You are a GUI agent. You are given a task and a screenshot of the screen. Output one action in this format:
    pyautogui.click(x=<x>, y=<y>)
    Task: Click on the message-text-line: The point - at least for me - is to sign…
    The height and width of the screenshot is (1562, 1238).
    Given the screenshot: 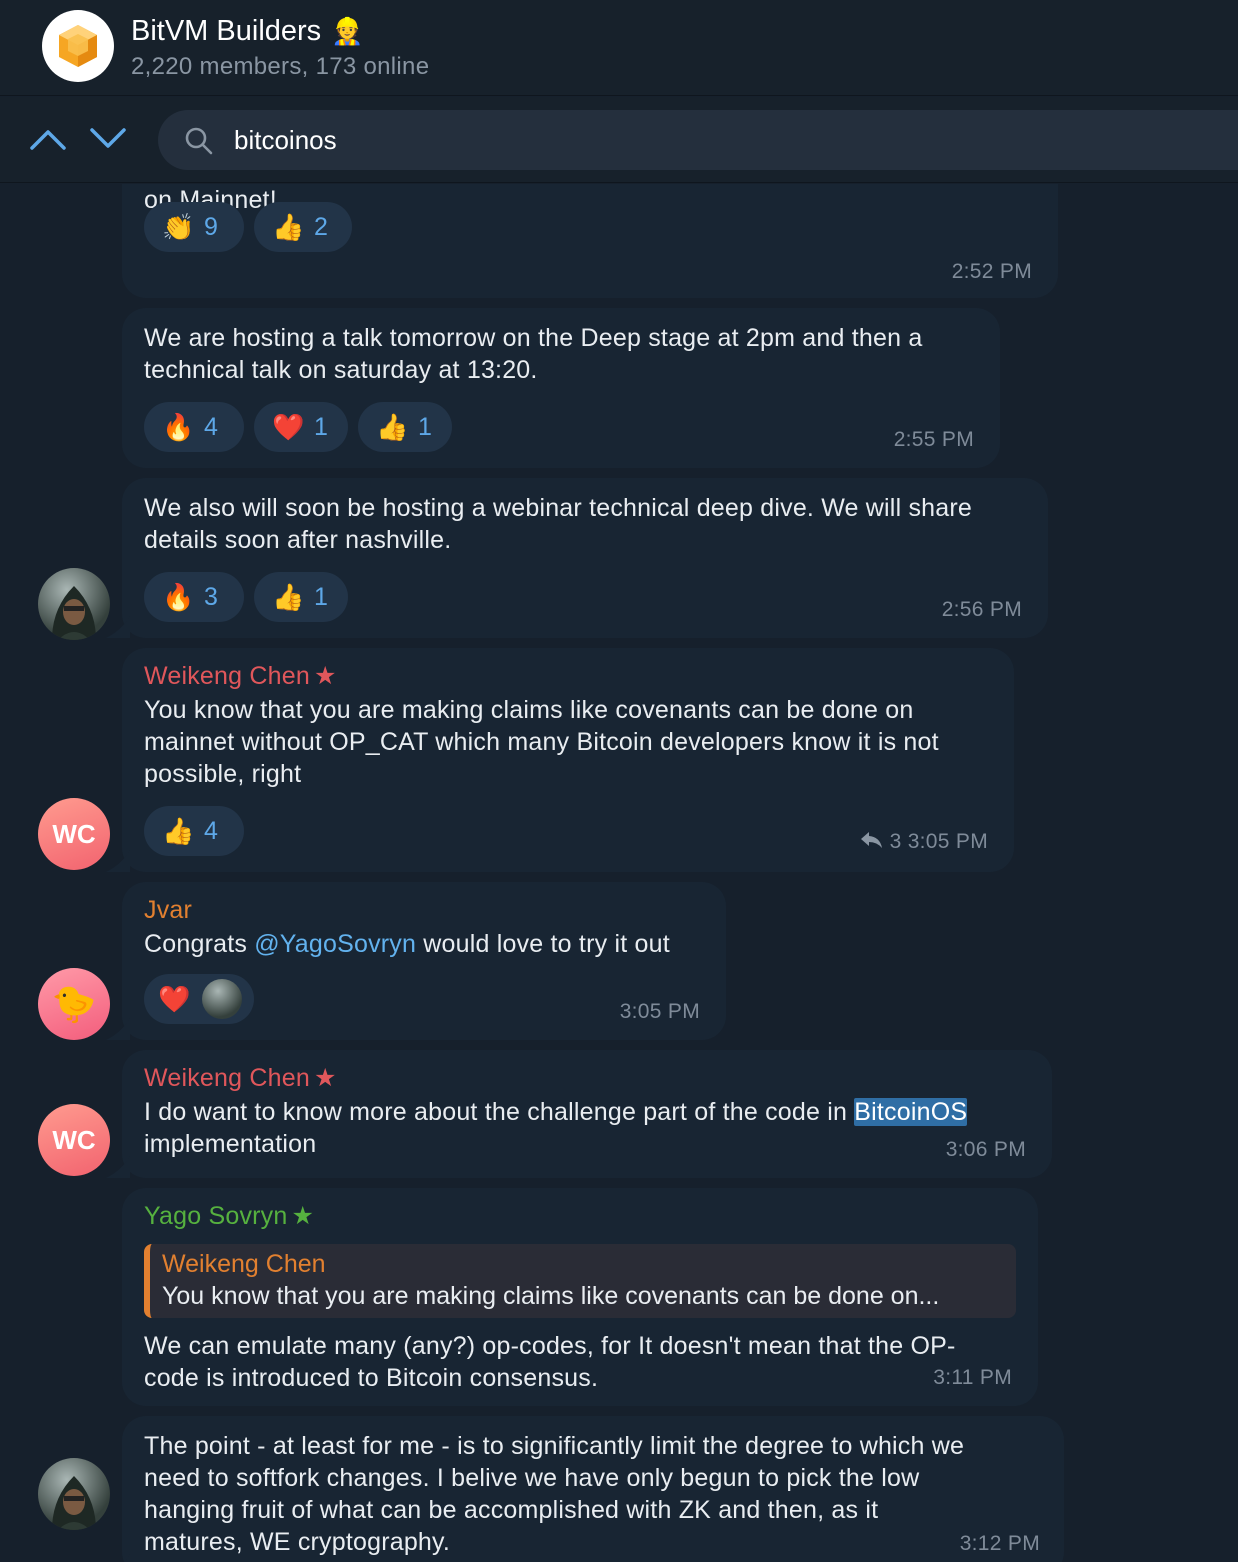 What is the action you would take?
    pyautogui.click(x=554, y=1446)
    